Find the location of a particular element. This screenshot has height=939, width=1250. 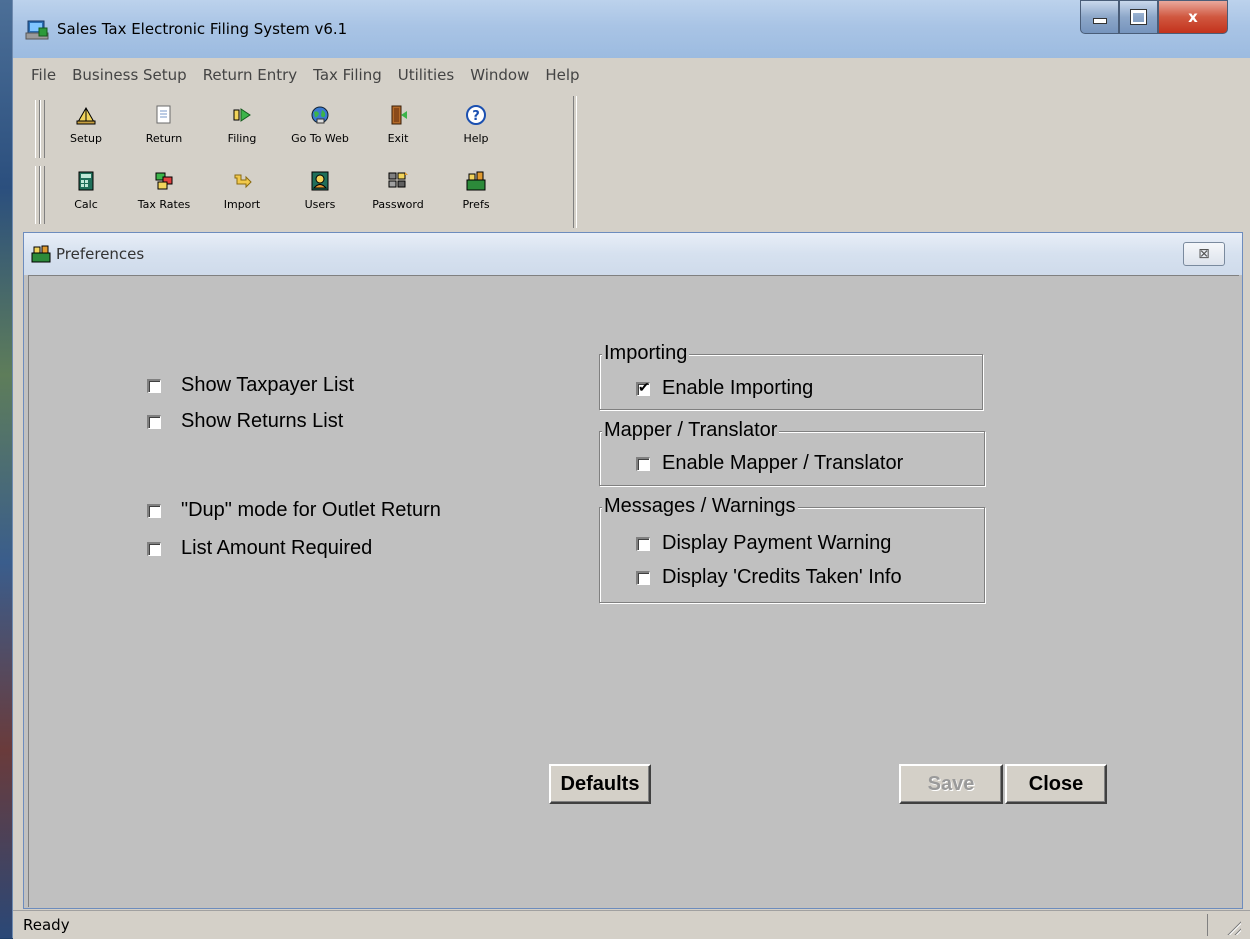

close-button: Close is located at coordinates (1056, 784).